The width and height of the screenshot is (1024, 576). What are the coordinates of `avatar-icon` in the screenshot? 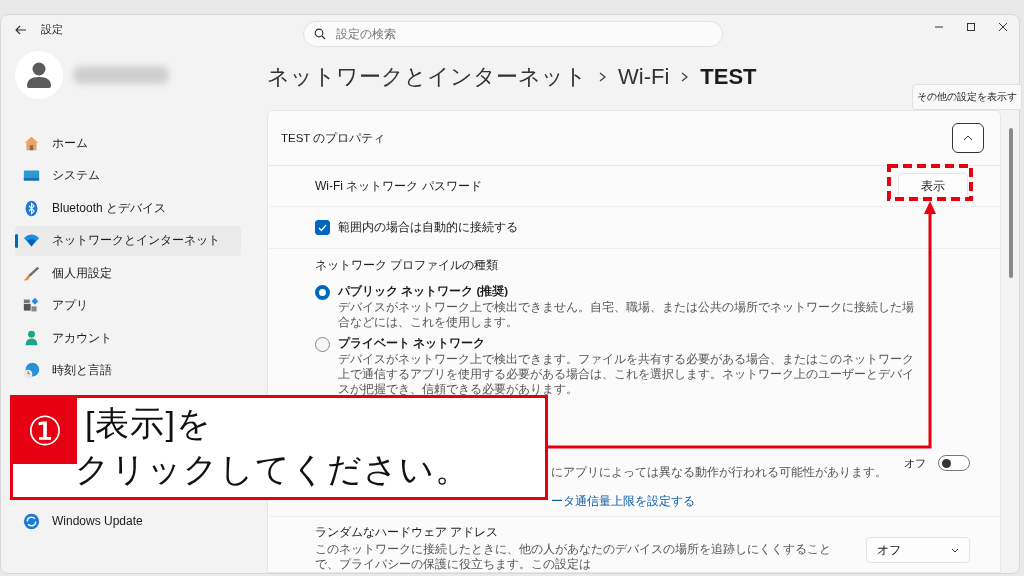 It's located at (39, 75).